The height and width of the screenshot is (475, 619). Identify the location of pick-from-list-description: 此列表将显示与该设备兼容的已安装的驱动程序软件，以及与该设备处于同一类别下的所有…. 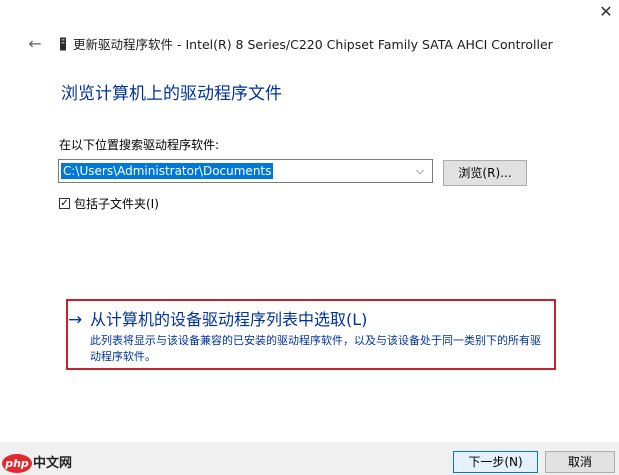
(315, 348).